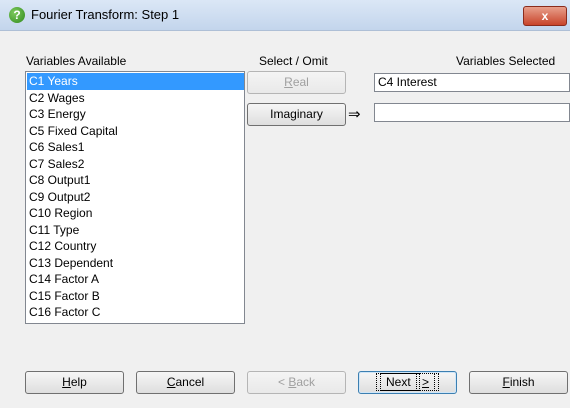 Image resolution: width=570 pixels, height=408 pixels. Describe the element at coordinates (296, 114) in the screenshot. I see `imaginary-button: Imaginary` at that location.